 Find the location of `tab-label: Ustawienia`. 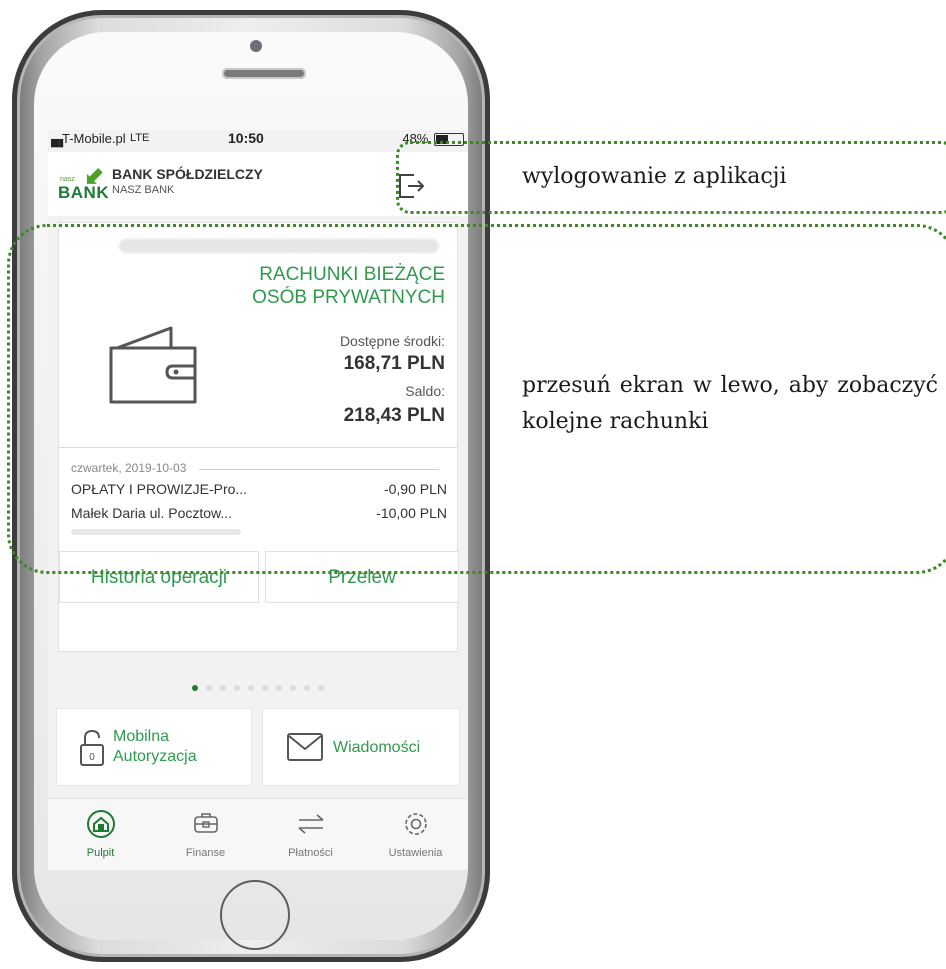

tab-label: Ustawienia is located at coordinates (415, 853).